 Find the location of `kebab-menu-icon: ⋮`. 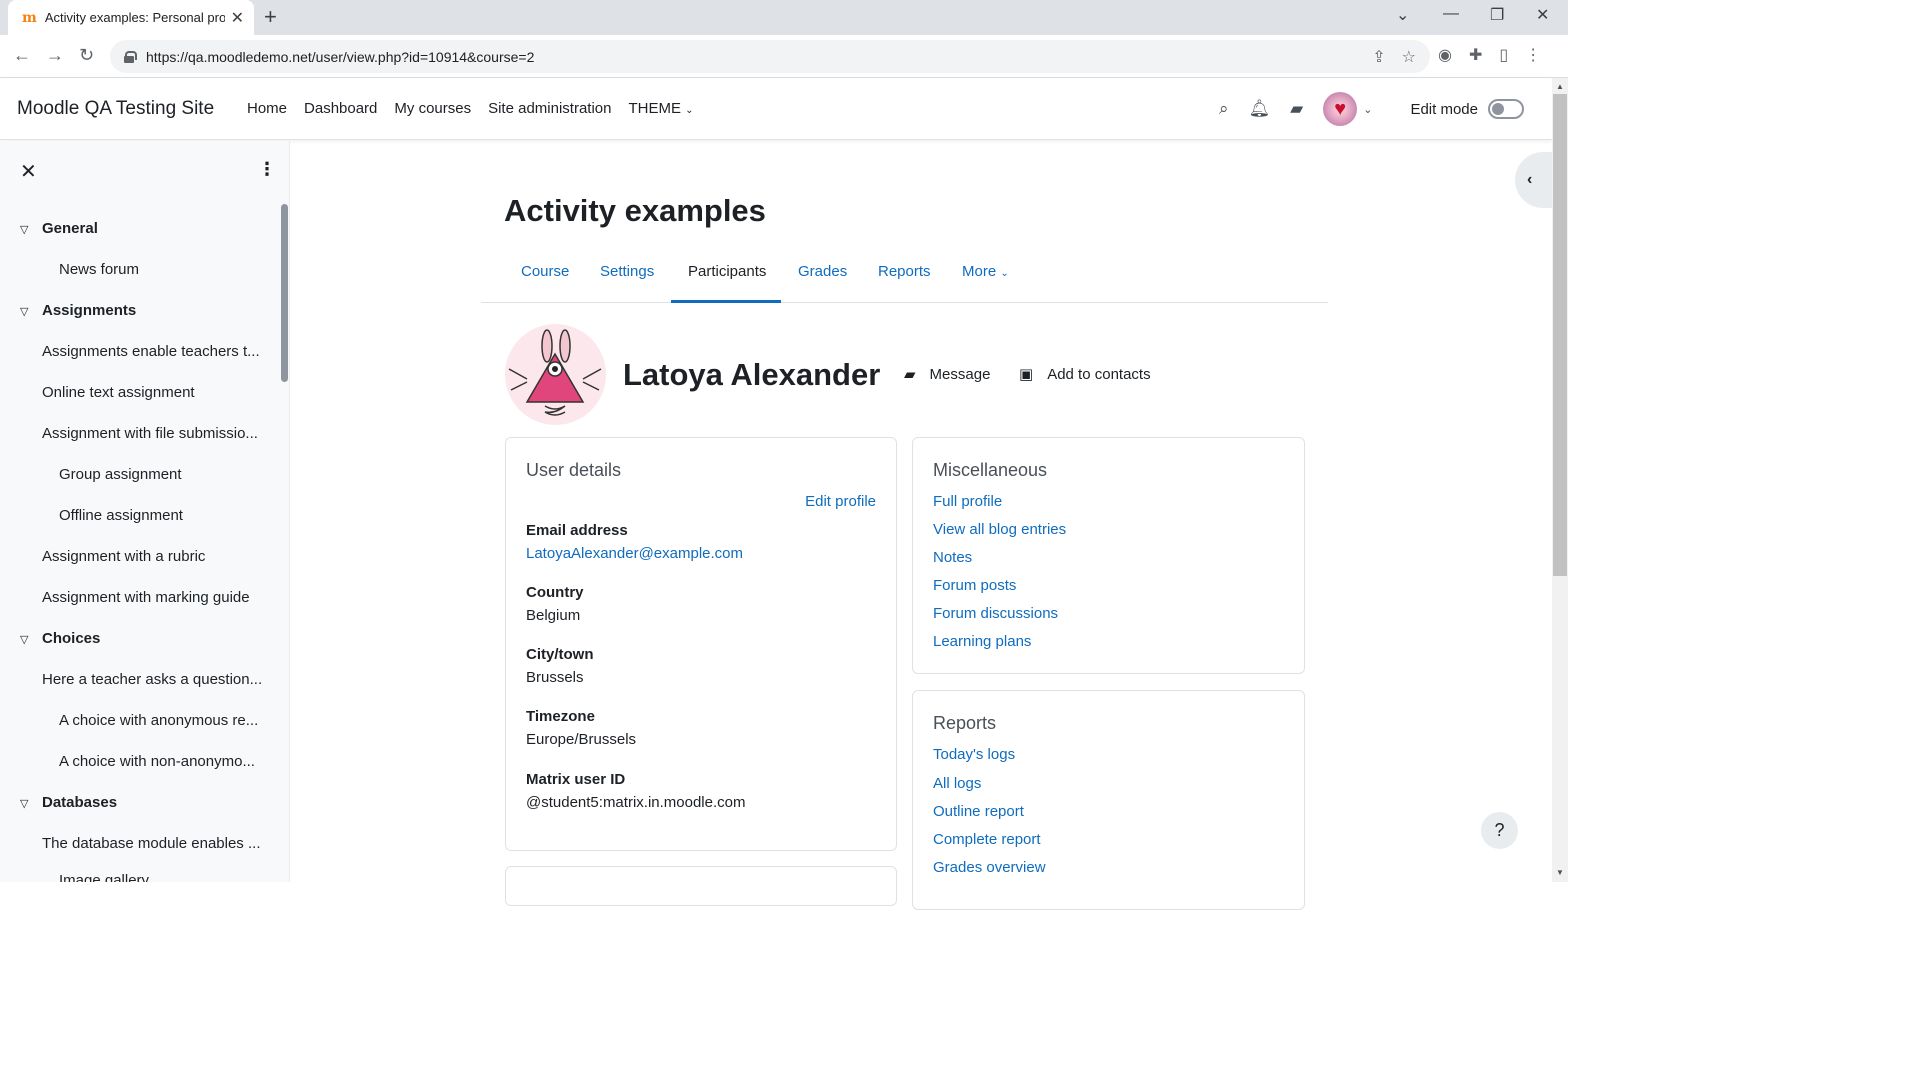

kebab-menu-icon: ⋮ is located at coordinates (267, 169).